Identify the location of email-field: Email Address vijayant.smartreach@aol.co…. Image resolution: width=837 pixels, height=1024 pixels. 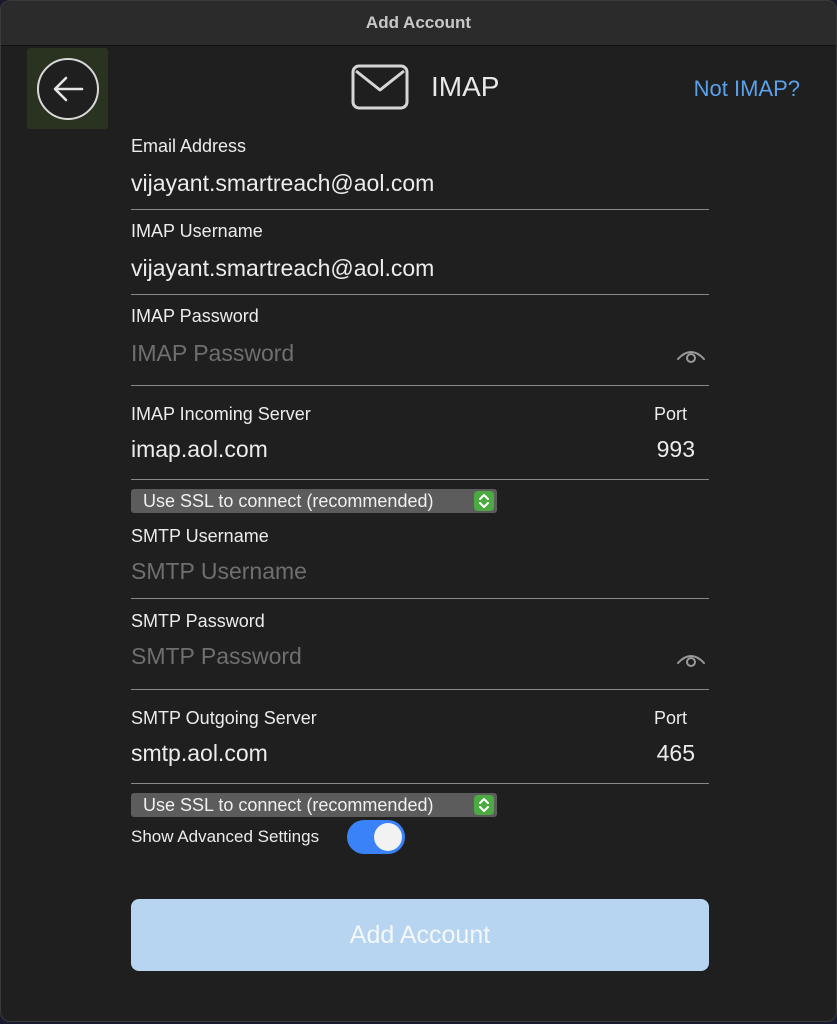
(420, 170).